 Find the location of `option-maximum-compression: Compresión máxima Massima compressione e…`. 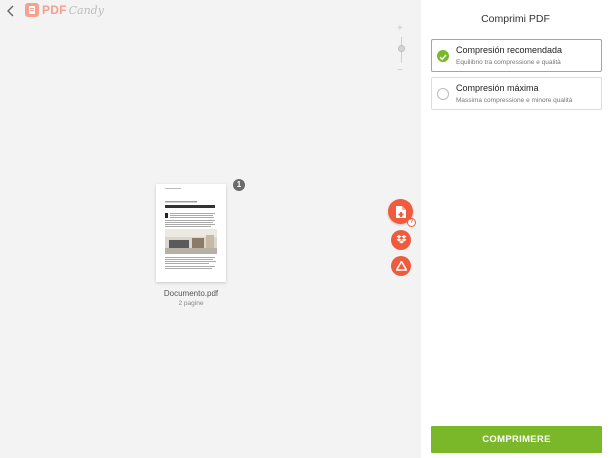

option-maximum-compression: Compresión máxima Massima compressione e… is located at coordinates (516, 93).